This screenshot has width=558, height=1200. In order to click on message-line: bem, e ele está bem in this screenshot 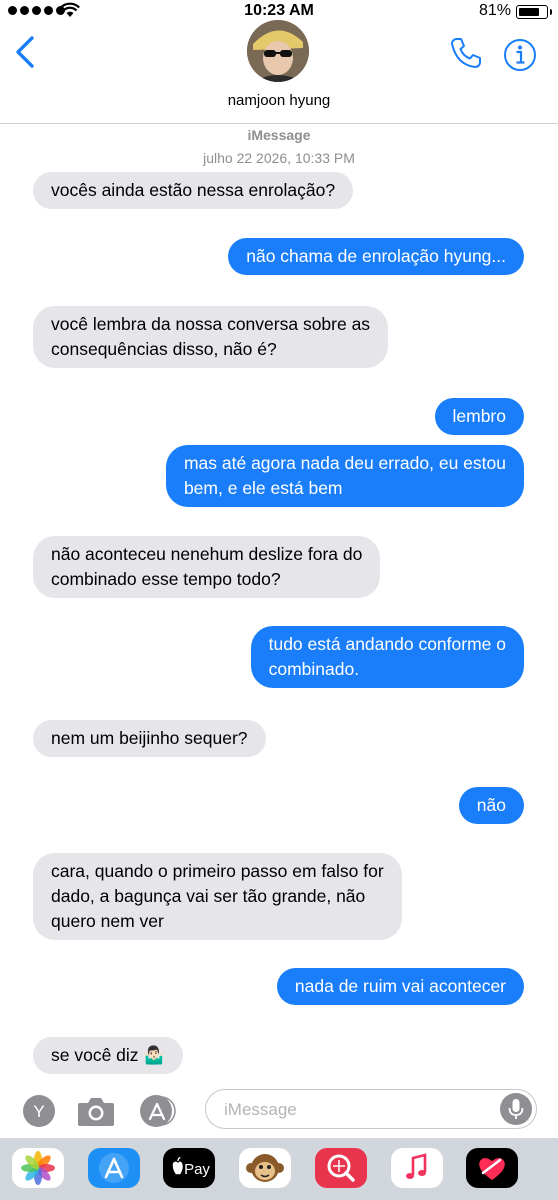, I will do `click(263, 488)`.